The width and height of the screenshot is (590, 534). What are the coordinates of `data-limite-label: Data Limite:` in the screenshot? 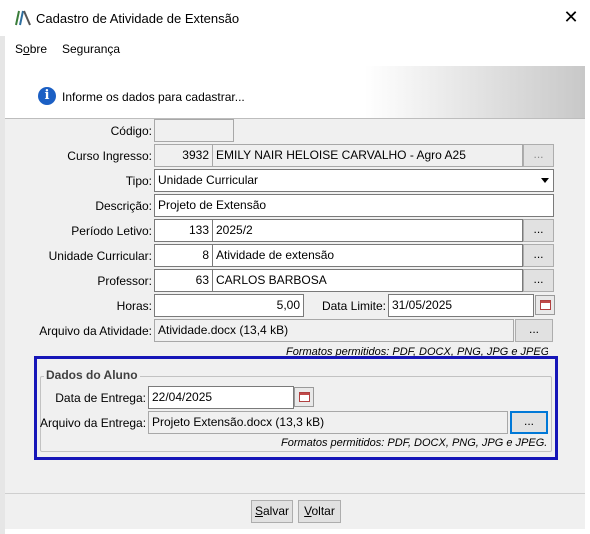 It's located at (353, 306).